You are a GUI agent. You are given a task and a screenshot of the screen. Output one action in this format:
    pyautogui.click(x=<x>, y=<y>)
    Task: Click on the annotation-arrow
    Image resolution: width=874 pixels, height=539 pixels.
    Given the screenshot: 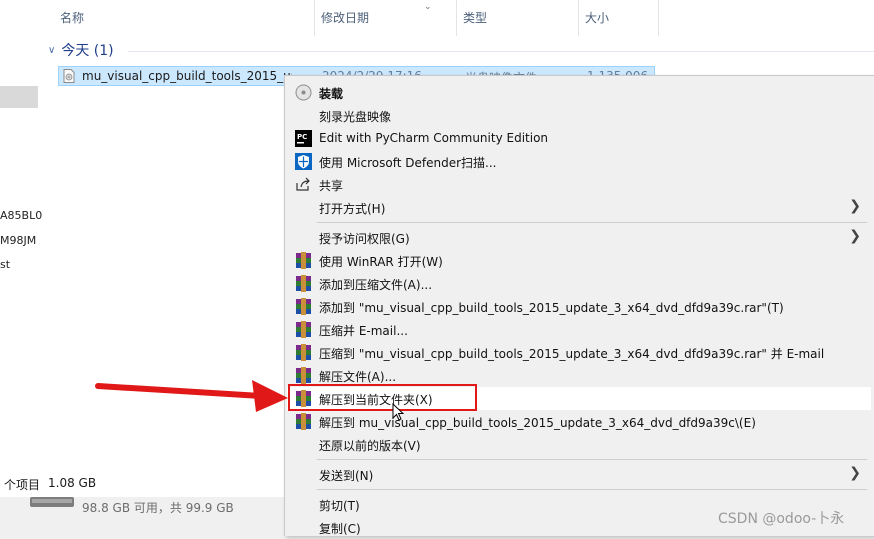 What is the action you would take?
    pyautogui.click(x=191, y=396)
    